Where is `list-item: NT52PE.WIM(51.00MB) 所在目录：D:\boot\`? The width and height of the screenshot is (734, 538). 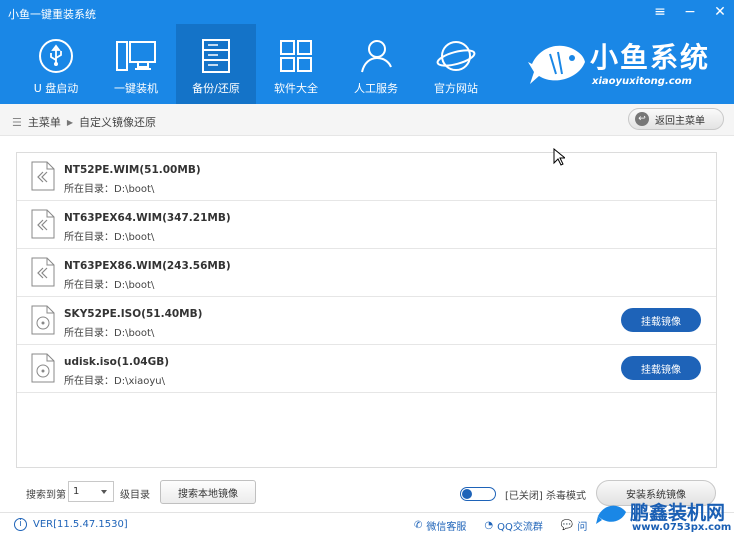
list-item: NT52PE.WIM(51.00MB) 所在目录：D:\boot\ is located at coordinates (366, 177).